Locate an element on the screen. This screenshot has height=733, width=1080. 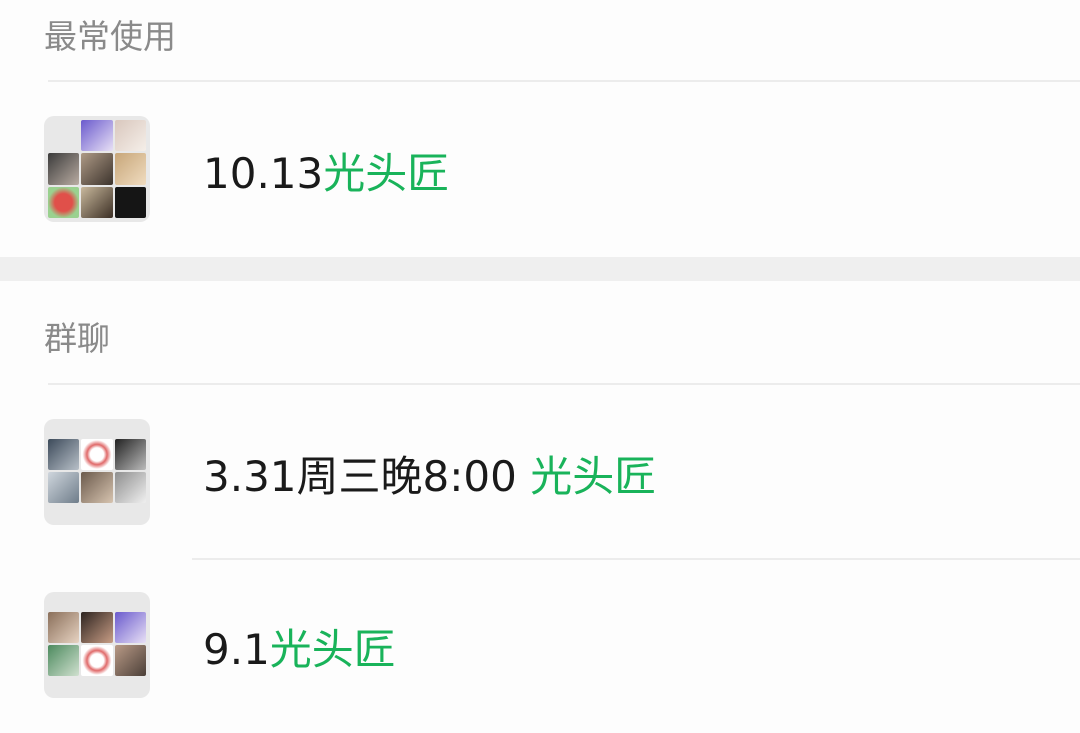
section-gap is located at coordinates (540, 269).